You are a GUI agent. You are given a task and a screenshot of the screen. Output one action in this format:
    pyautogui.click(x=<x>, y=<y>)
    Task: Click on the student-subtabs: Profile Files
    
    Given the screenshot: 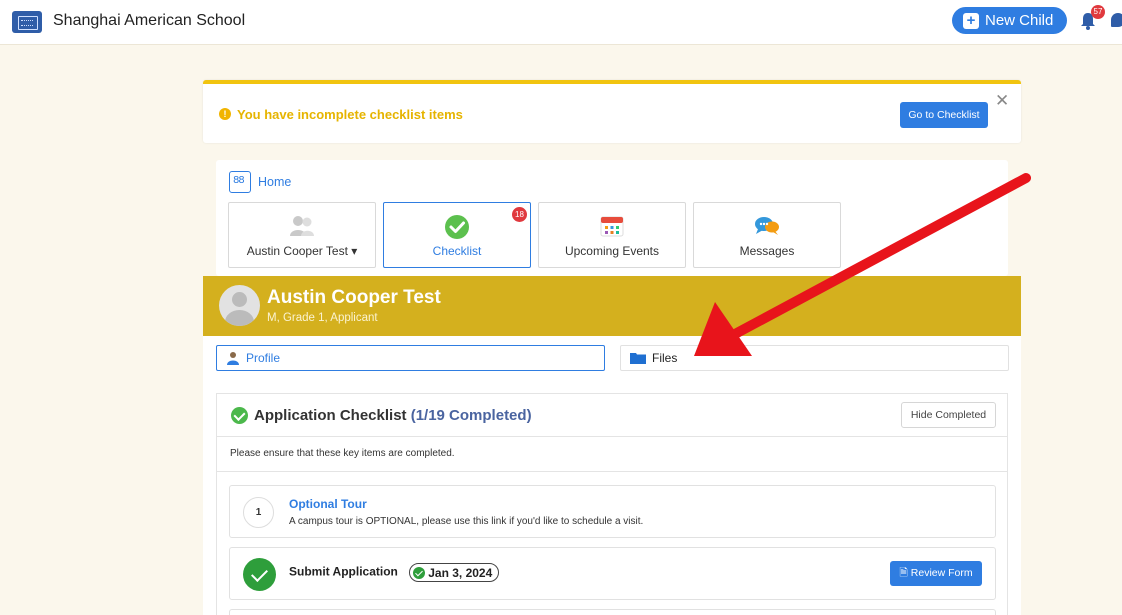 What is the action you would take?
    pyautogui.click(x=612, y=359)
    